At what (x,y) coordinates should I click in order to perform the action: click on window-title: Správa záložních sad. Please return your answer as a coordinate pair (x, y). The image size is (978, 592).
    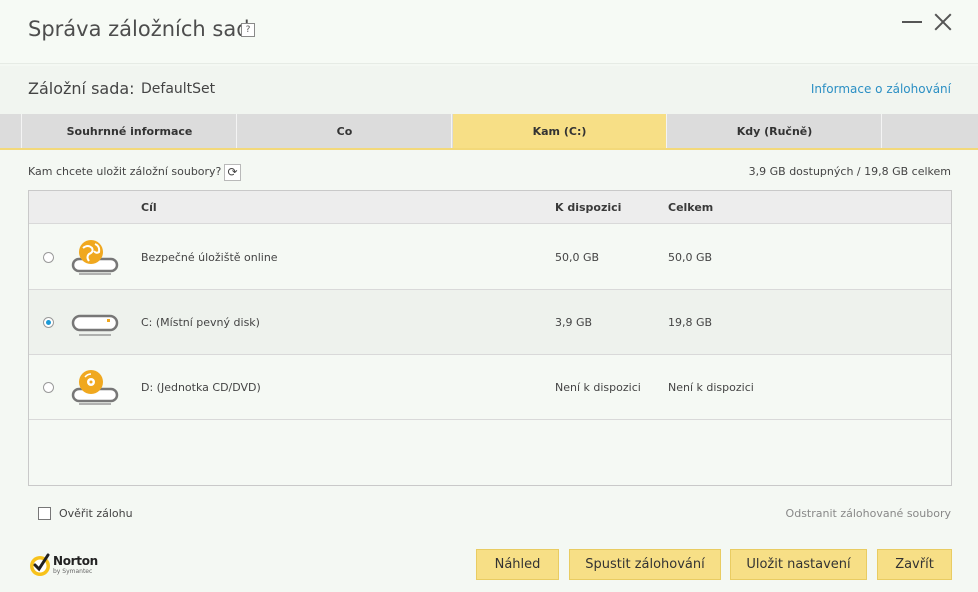
    Looking at the image, I should click on (139, 29).